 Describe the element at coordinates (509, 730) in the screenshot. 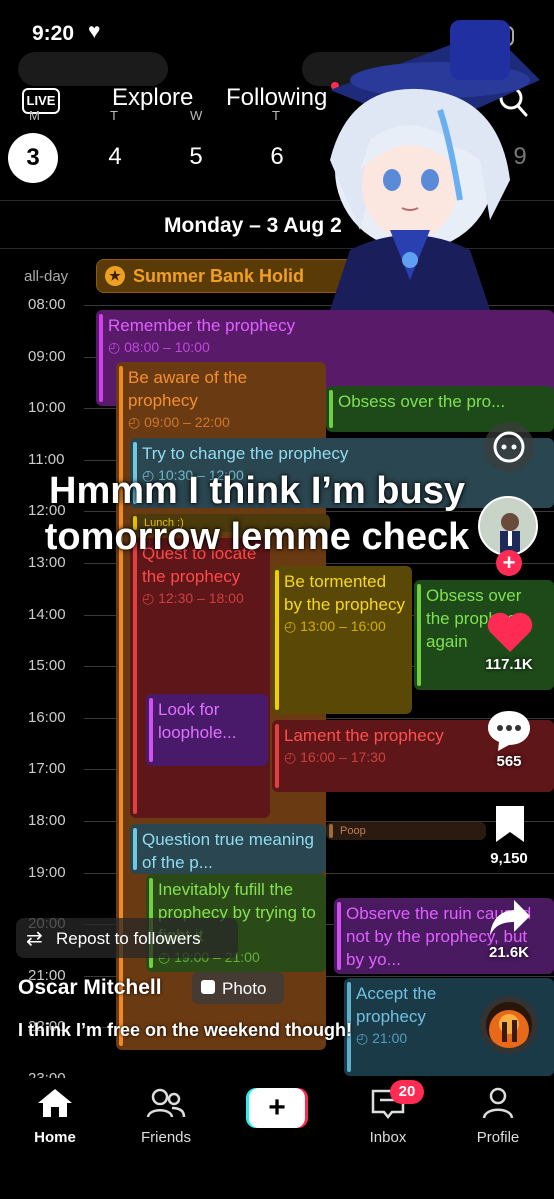

I see `comment-icon` at that location.